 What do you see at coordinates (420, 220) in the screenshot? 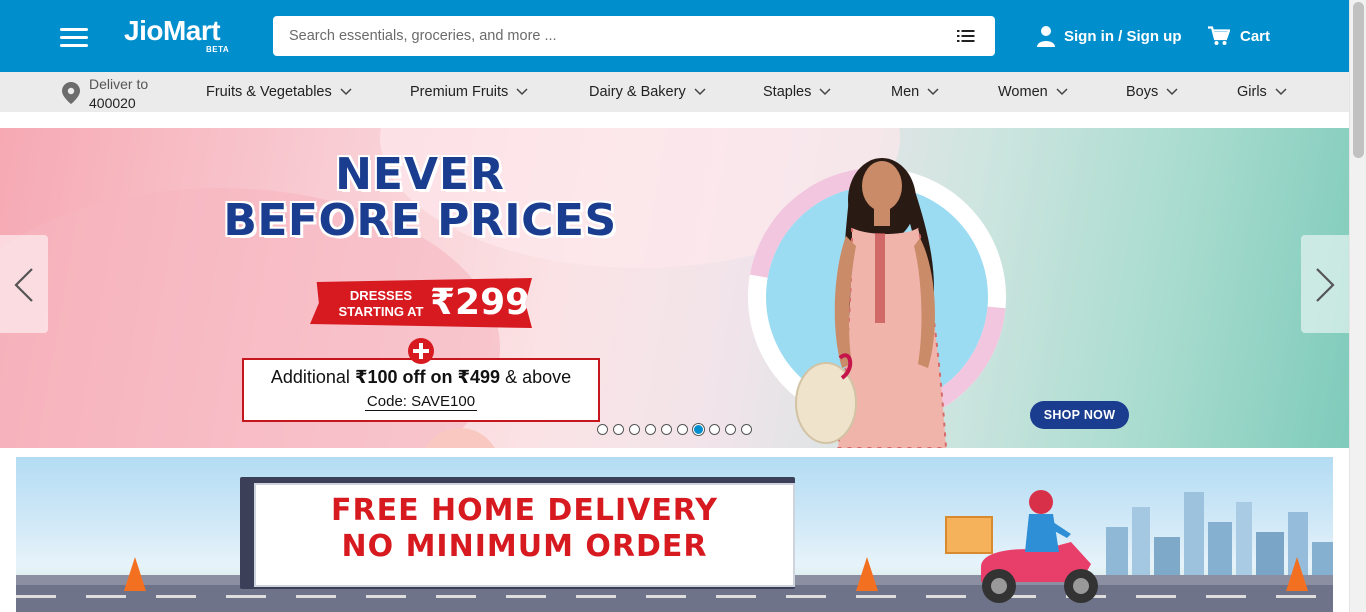
I see `headline-line2: BEFORE PRICES` at bounding box center [420, 220].